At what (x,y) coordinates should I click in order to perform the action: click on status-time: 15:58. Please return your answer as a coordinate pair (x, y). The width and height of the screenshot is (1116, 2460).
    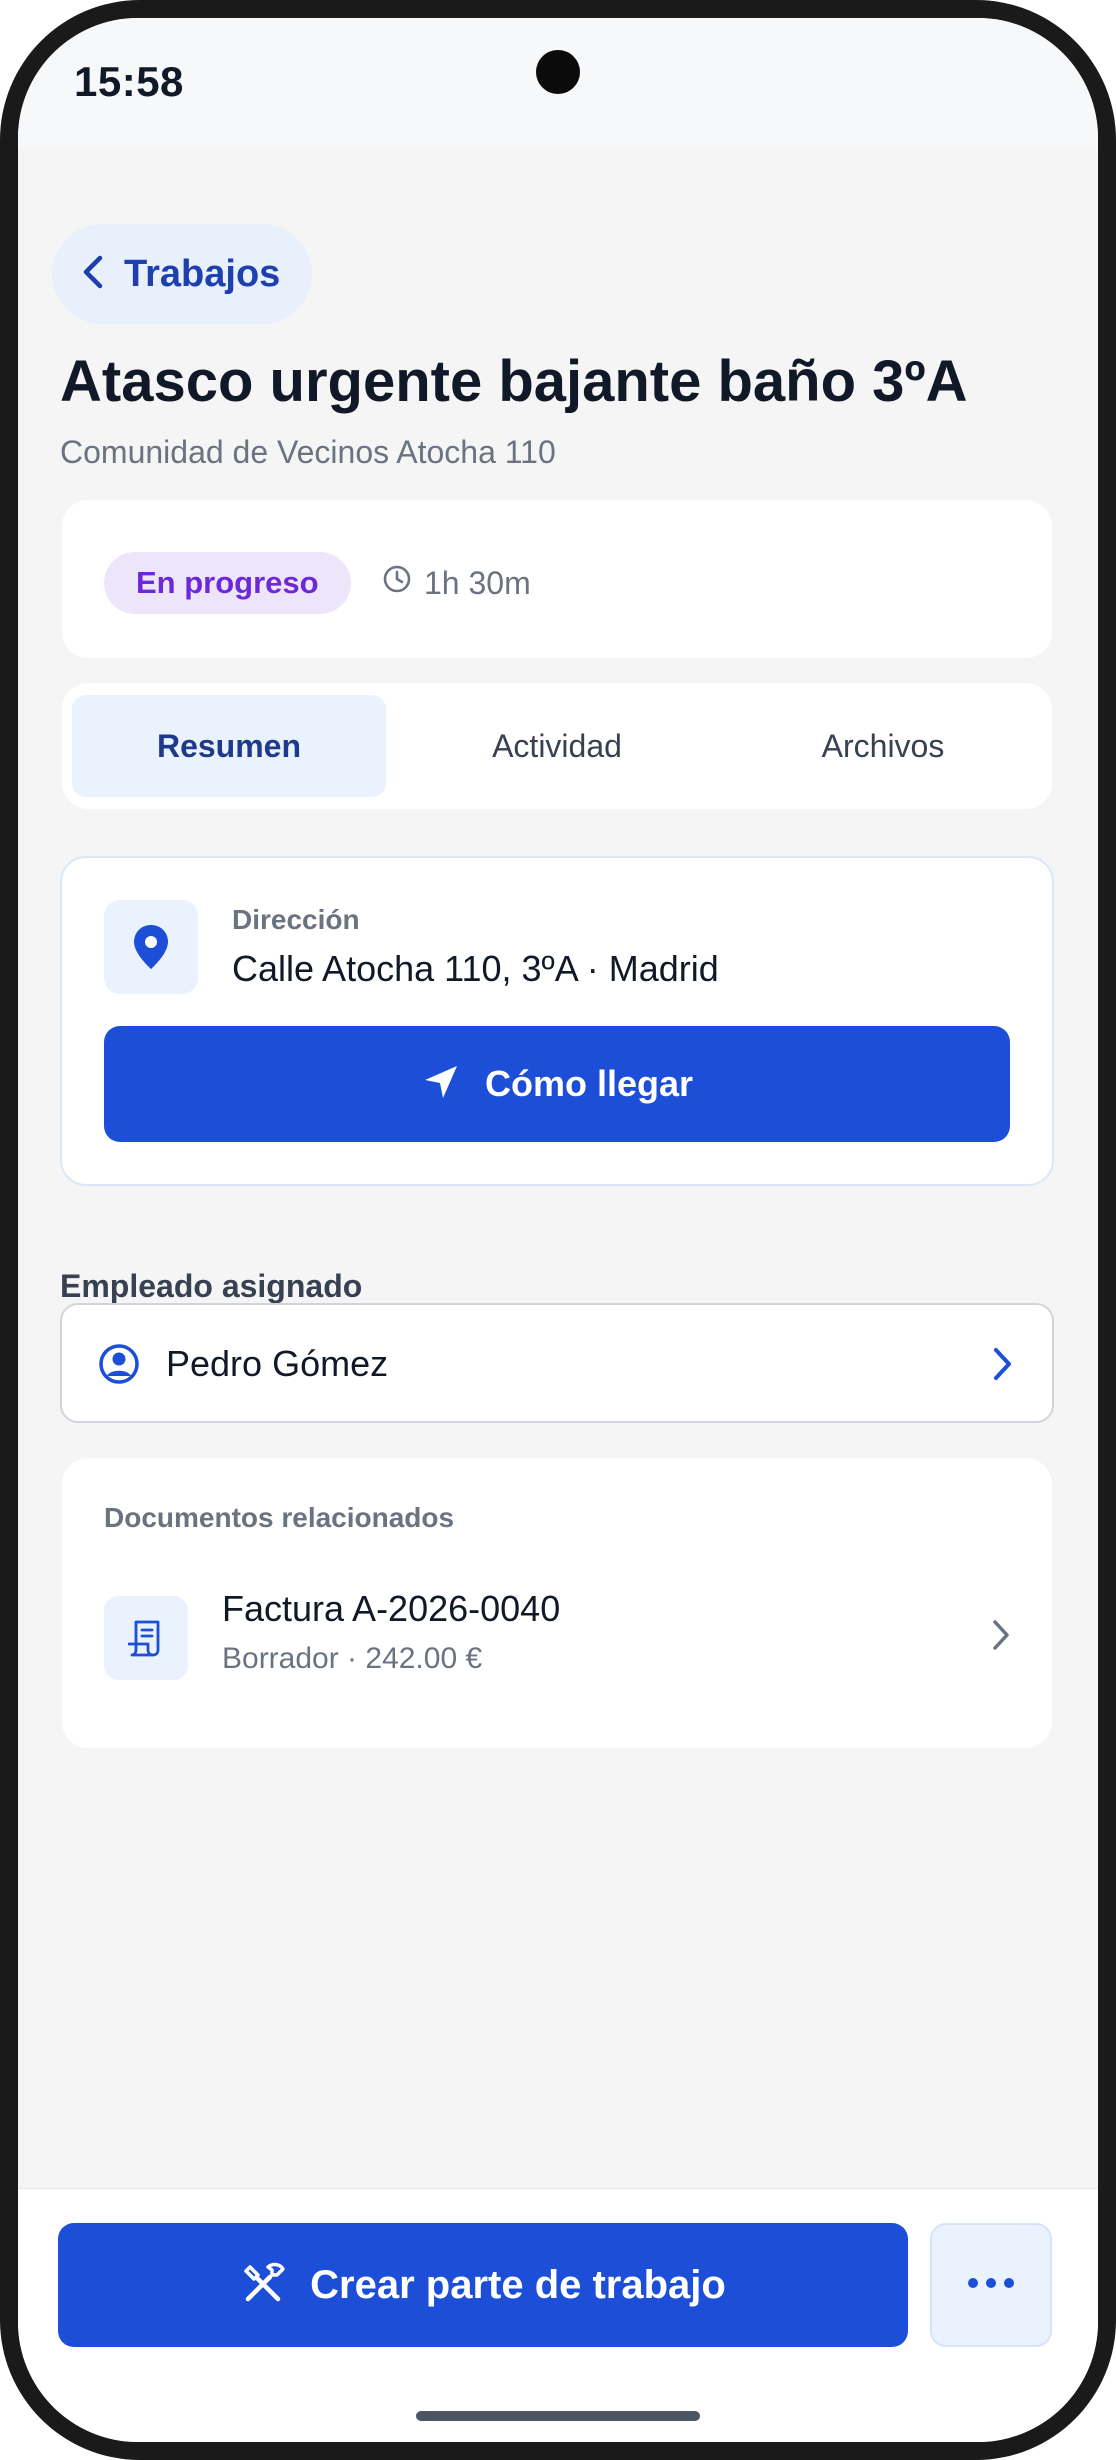
    Looking at the image, I should click on (129, 81).